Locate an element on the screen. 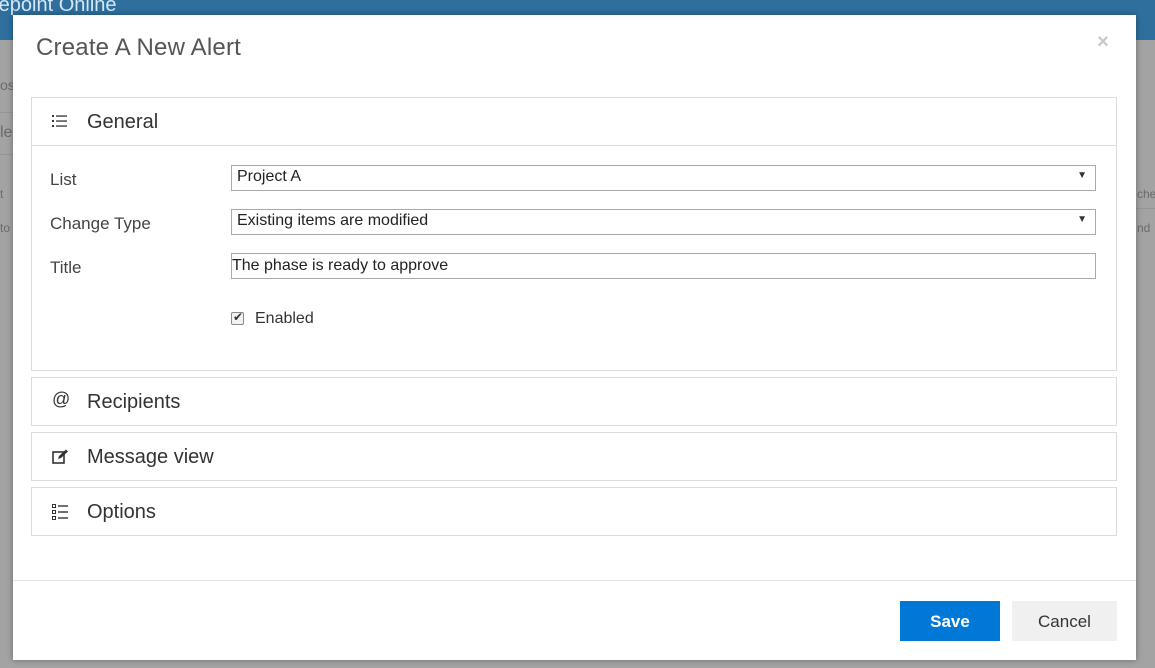  recipients-section: @ Recipients is located at coordinates (574, 401).